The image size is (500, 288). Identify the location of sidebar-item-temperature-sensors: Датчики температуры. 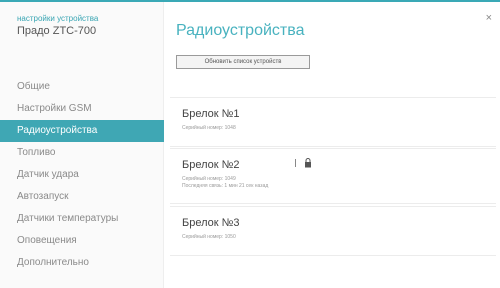
(82, 219).